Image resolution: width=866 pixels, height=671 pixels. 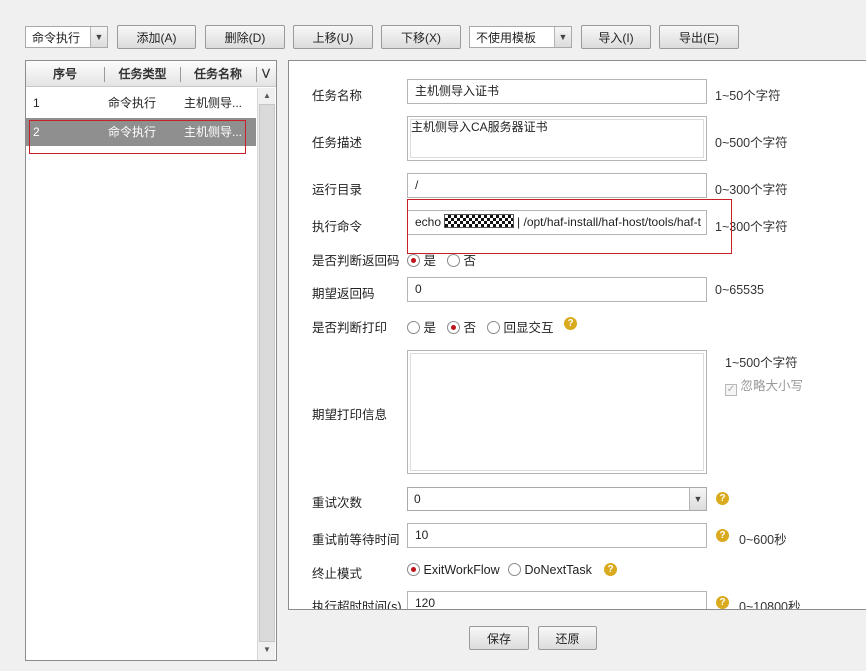 I want to click on delete-button: 删除(D), so click(x=245, y=37).